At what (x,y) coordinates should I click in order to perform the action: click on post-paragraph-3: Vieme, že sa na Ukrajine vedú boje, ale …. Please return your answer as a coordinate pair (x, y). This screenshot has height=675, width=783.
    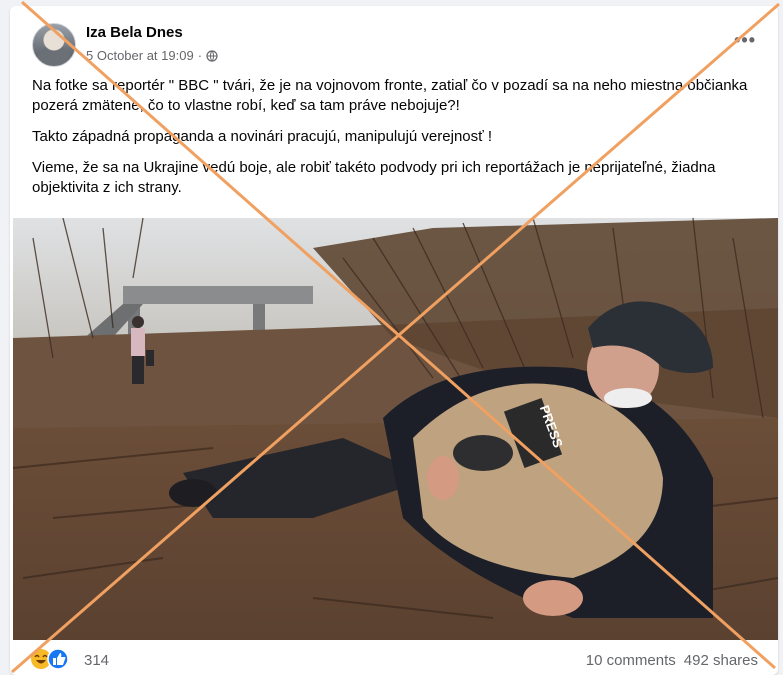
    Looking at the image, I should click on (374, 177).